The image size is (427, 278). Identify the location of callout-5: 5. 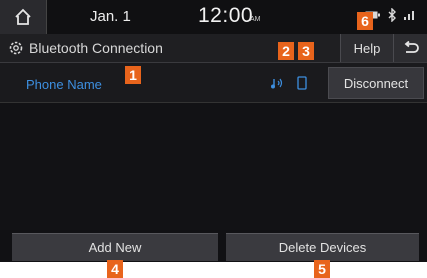
(322, 269).